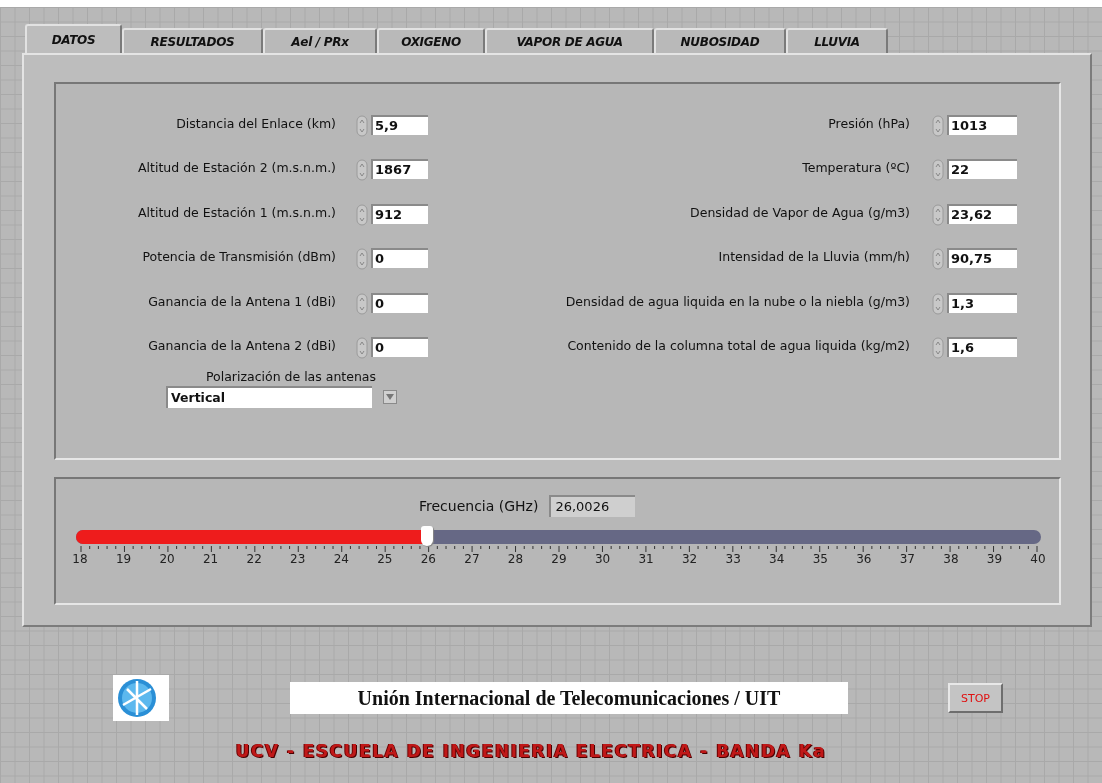  I want to click on numeric-field: 1867, so click(399, 169).